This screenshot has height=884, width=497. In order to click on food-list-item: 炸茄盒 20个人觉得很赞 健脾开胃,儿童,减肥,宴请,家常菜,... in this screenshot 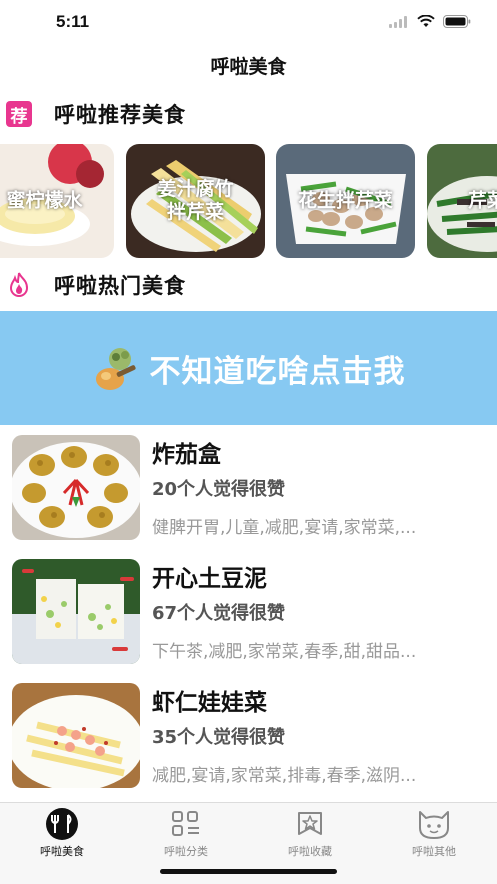, I will do `click(248, 490)`.